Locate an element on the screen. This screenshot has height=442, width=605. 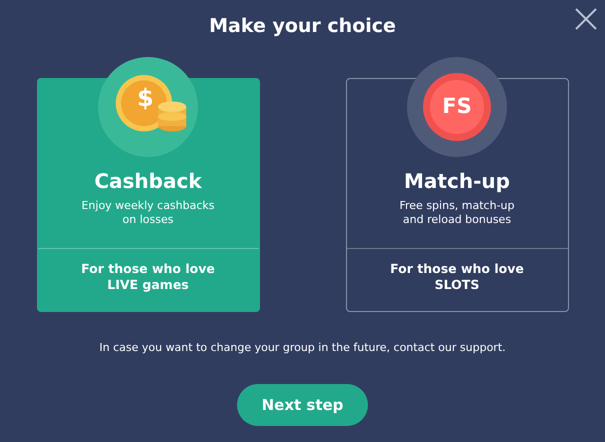
close-icon is located at coordinates (586, 19).